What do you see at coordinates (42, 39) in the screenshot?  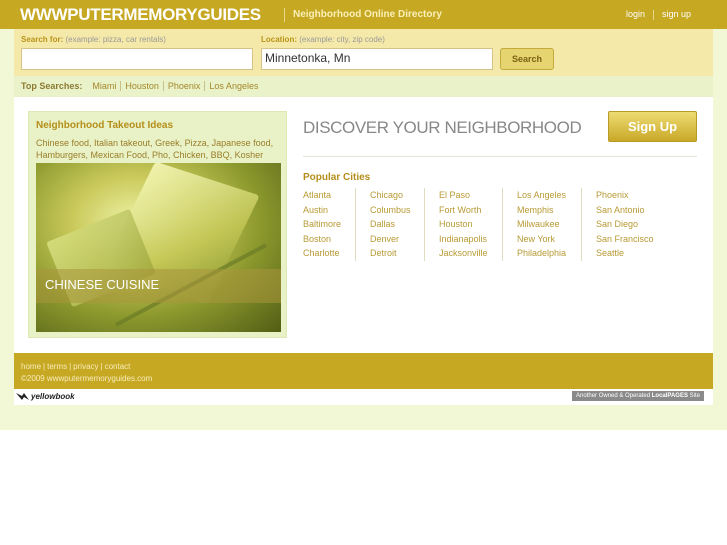 I see `search-label-title: Search for:` at bounding box center [42, 39].